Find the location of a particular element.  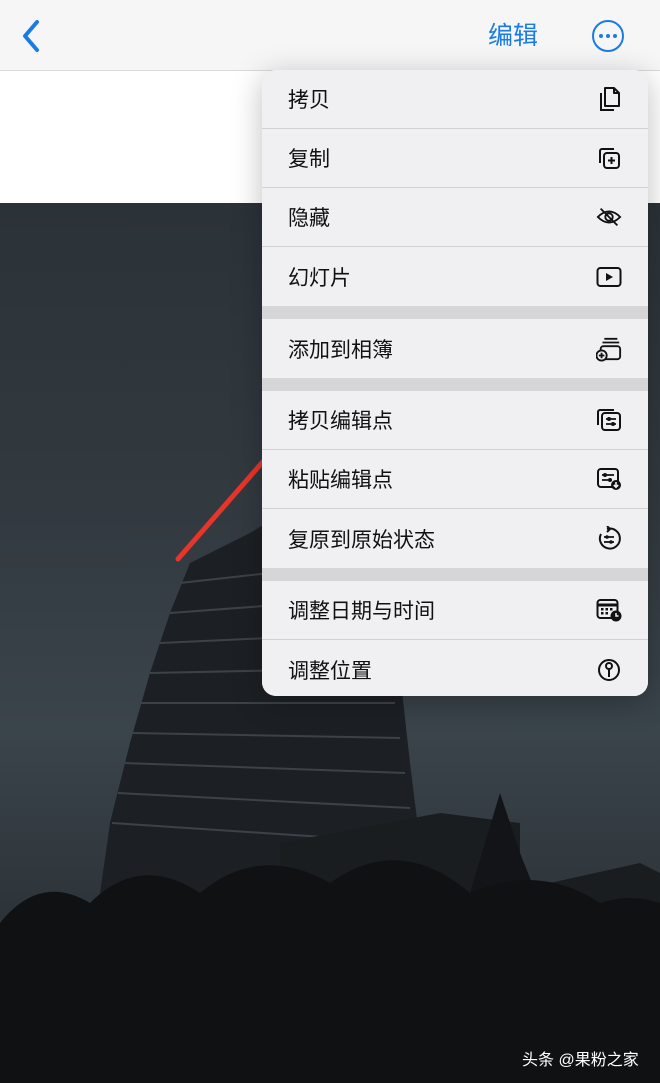

menu-group-basic: 拷贝 复制 隐藏 幻灯片 is located at coordinates (455, 188).